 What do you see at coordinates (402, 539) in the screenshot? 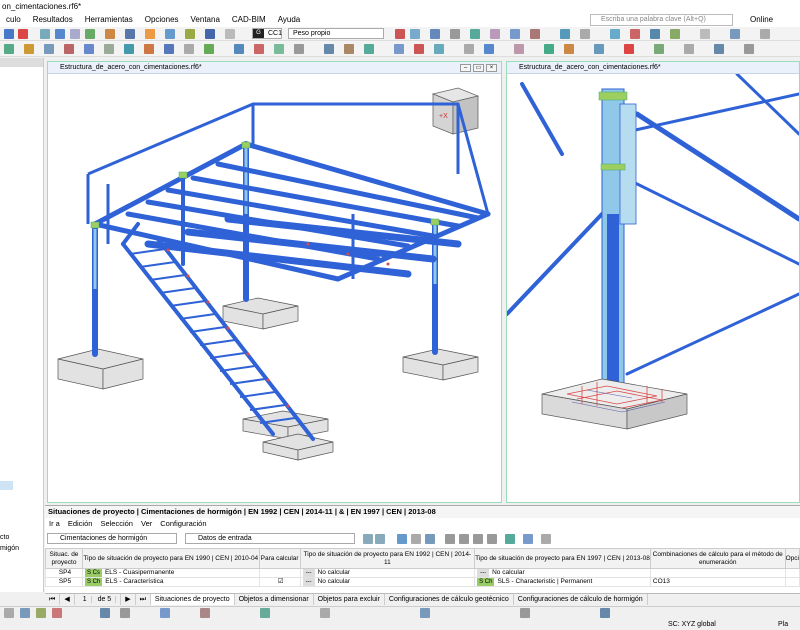
I see `select-row-icon` at bounding box center [402, 539].